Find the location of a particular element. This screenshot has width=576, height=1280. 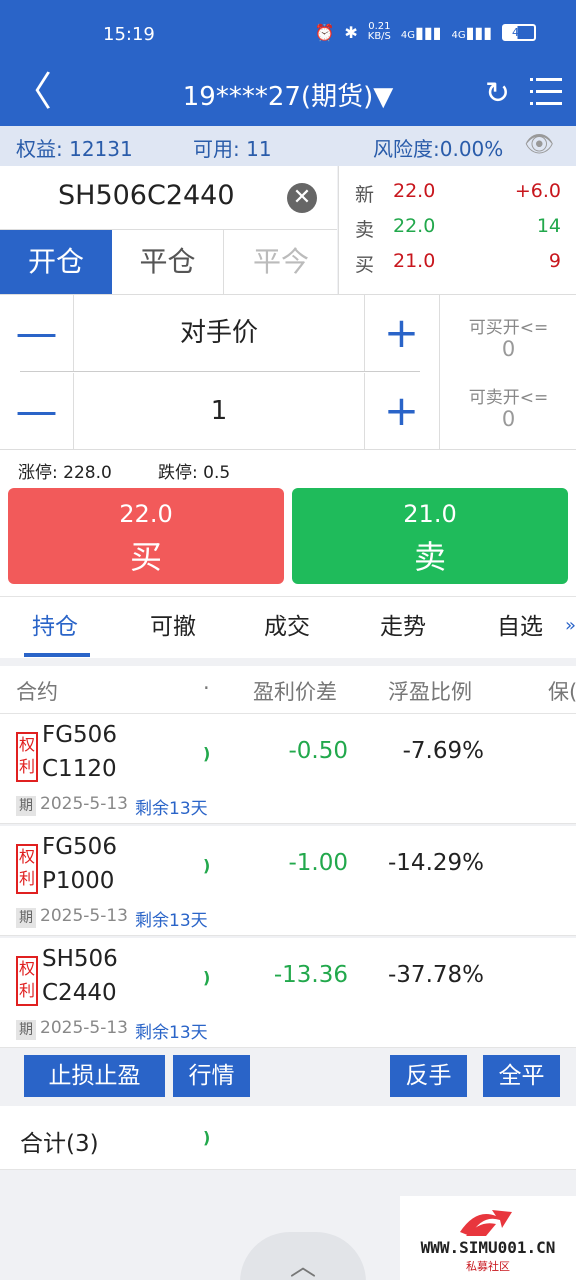

chevron-up-icon: ︿ is located at coordinates (302, 1266).